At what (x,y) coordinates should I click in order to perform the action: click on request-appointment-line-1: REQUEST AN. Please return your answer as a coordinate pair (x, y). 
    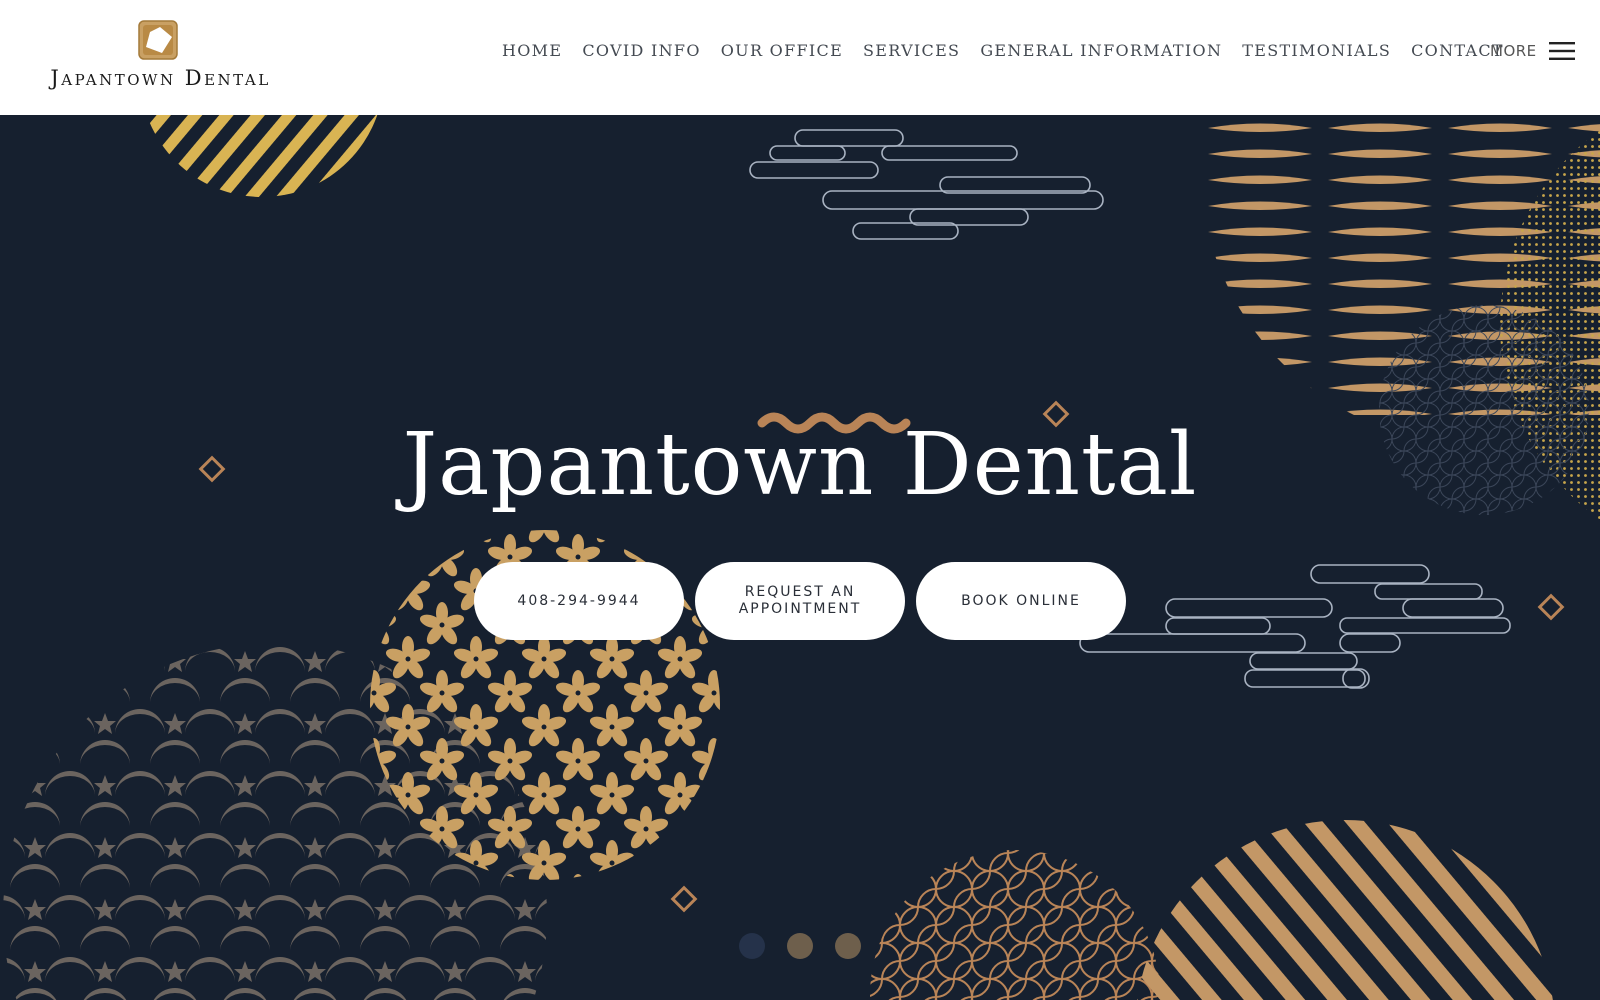
    Looking at the image, I should click on (800, 592).